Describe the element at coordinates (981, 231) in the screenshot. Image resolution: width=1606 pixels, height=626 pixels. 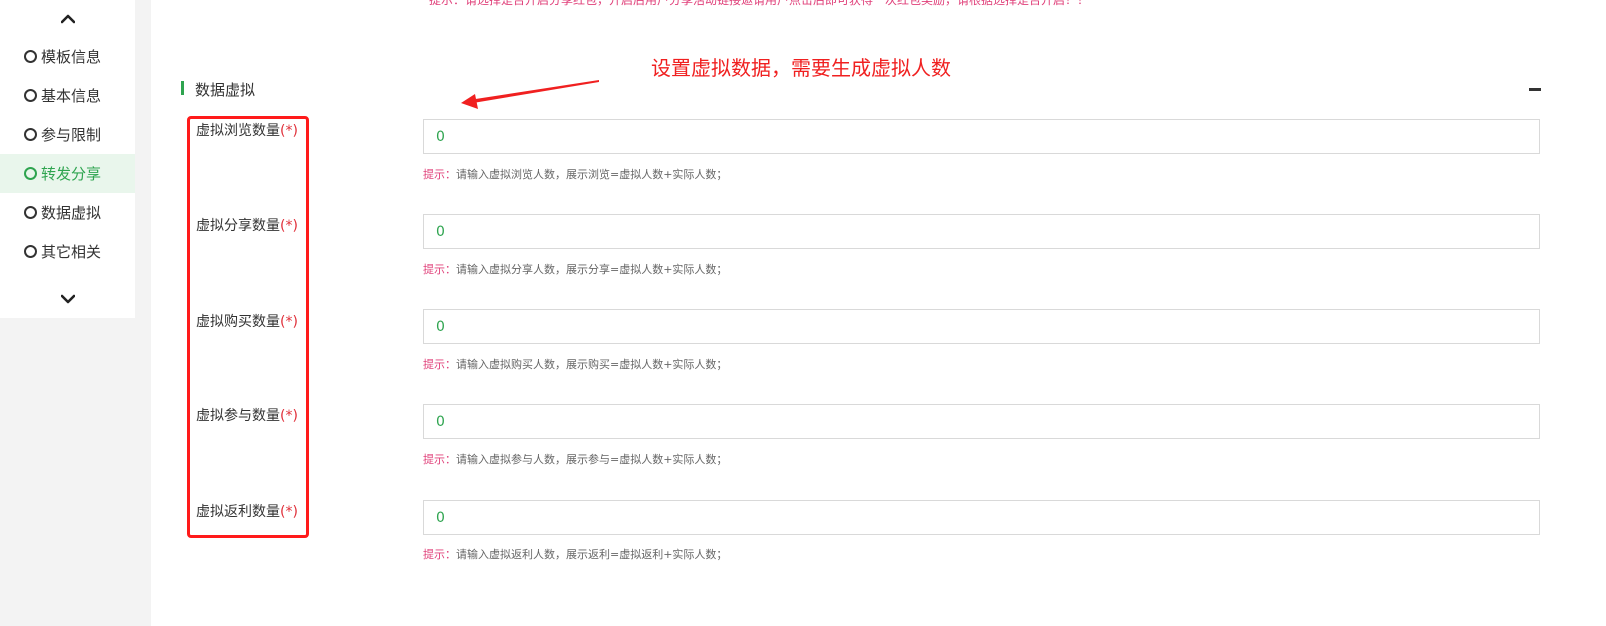
I see `virtual-shares-input` at that location.